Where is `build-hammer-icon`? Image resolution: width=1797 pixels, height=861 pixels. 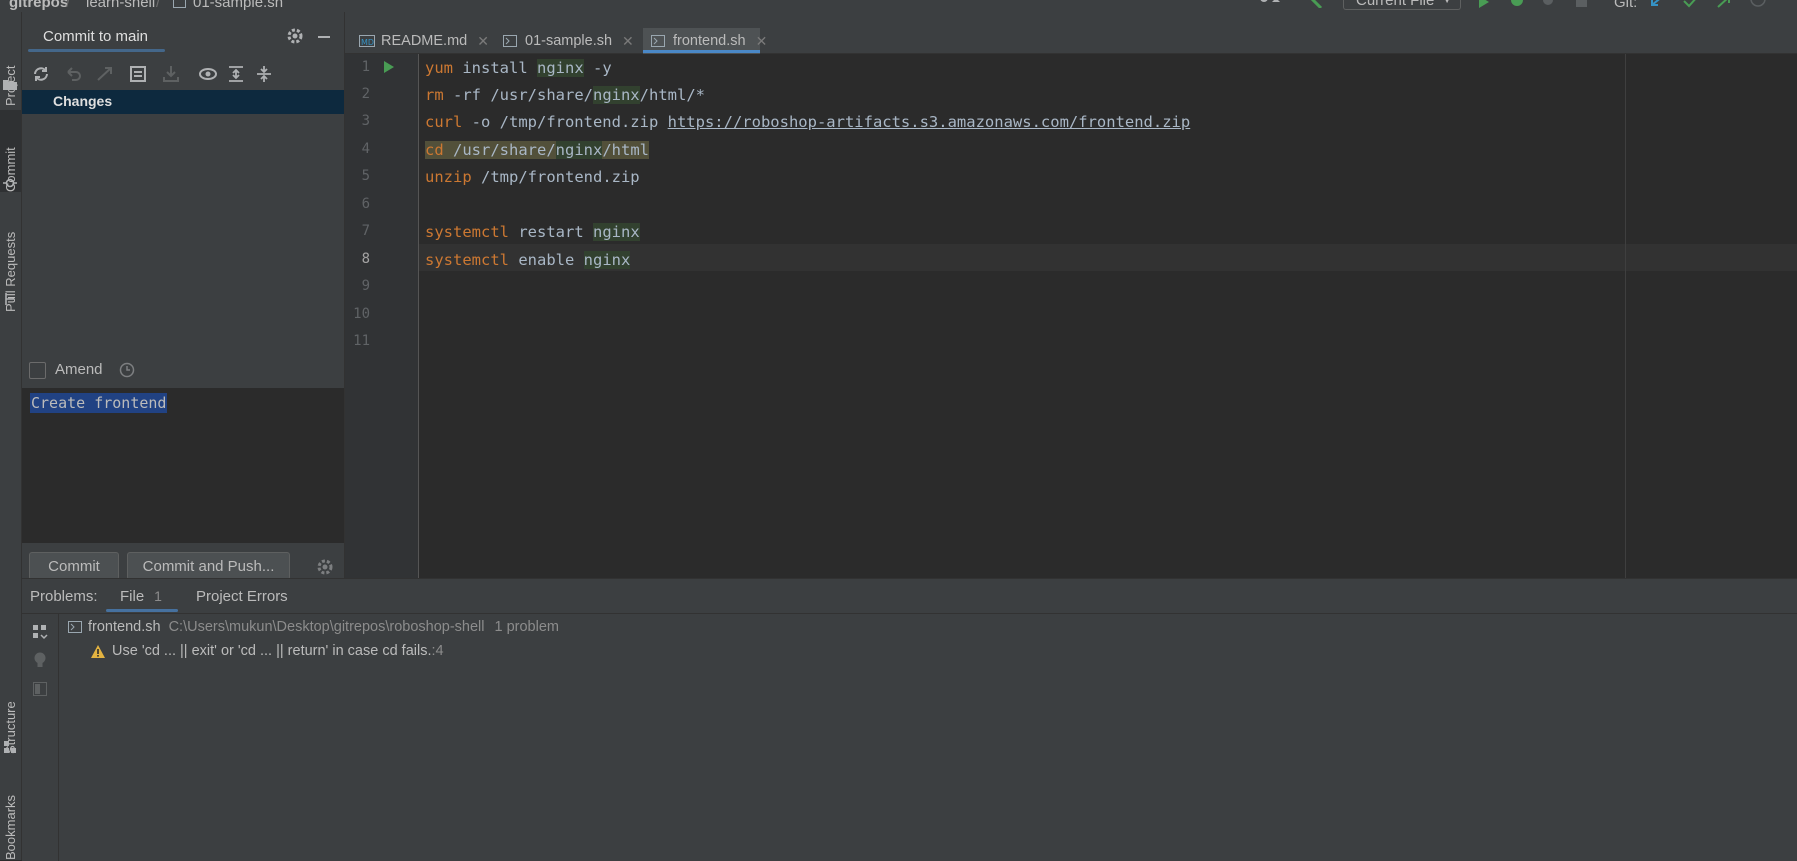 build-hammer-icon is located at coordinates (1316, 4).